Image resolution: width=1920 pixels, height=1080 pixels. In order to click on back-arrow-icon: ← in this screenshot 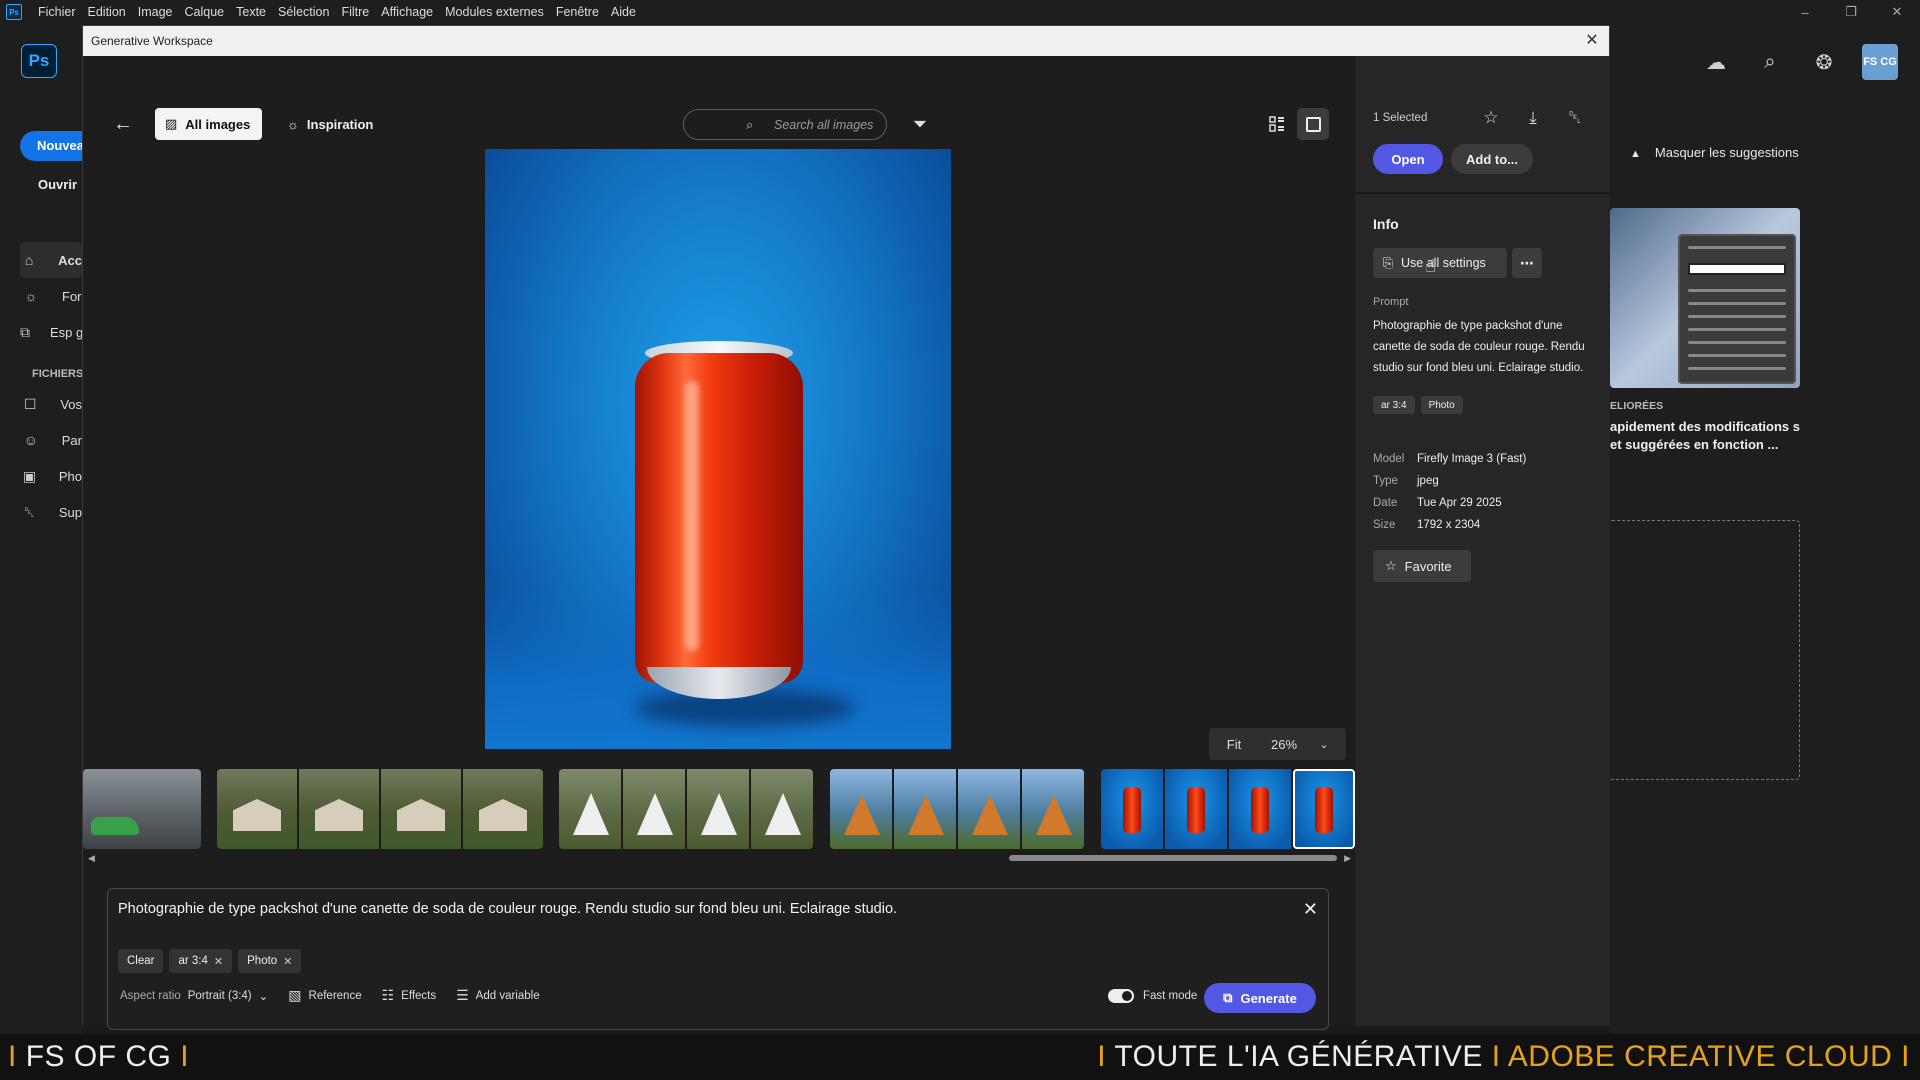, I will do `click(123, 124)`.